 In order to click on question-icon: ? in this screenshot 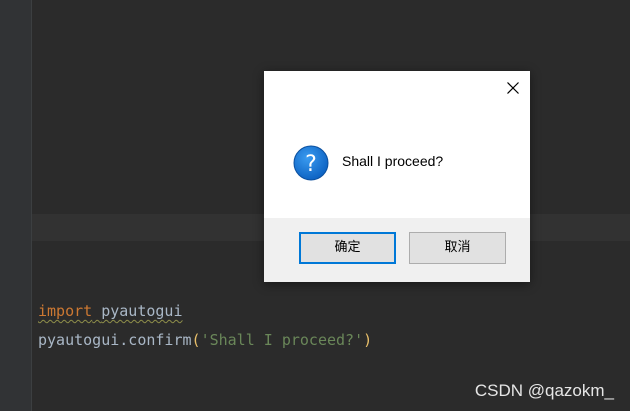, I will do `click(311, 163)`.